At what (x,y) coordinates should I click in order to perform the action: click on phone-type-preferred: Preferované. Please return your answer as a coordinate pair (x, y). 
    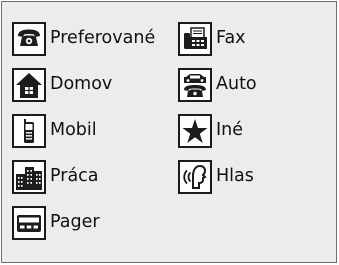
    Looking at the image, I should click on (83, 39).